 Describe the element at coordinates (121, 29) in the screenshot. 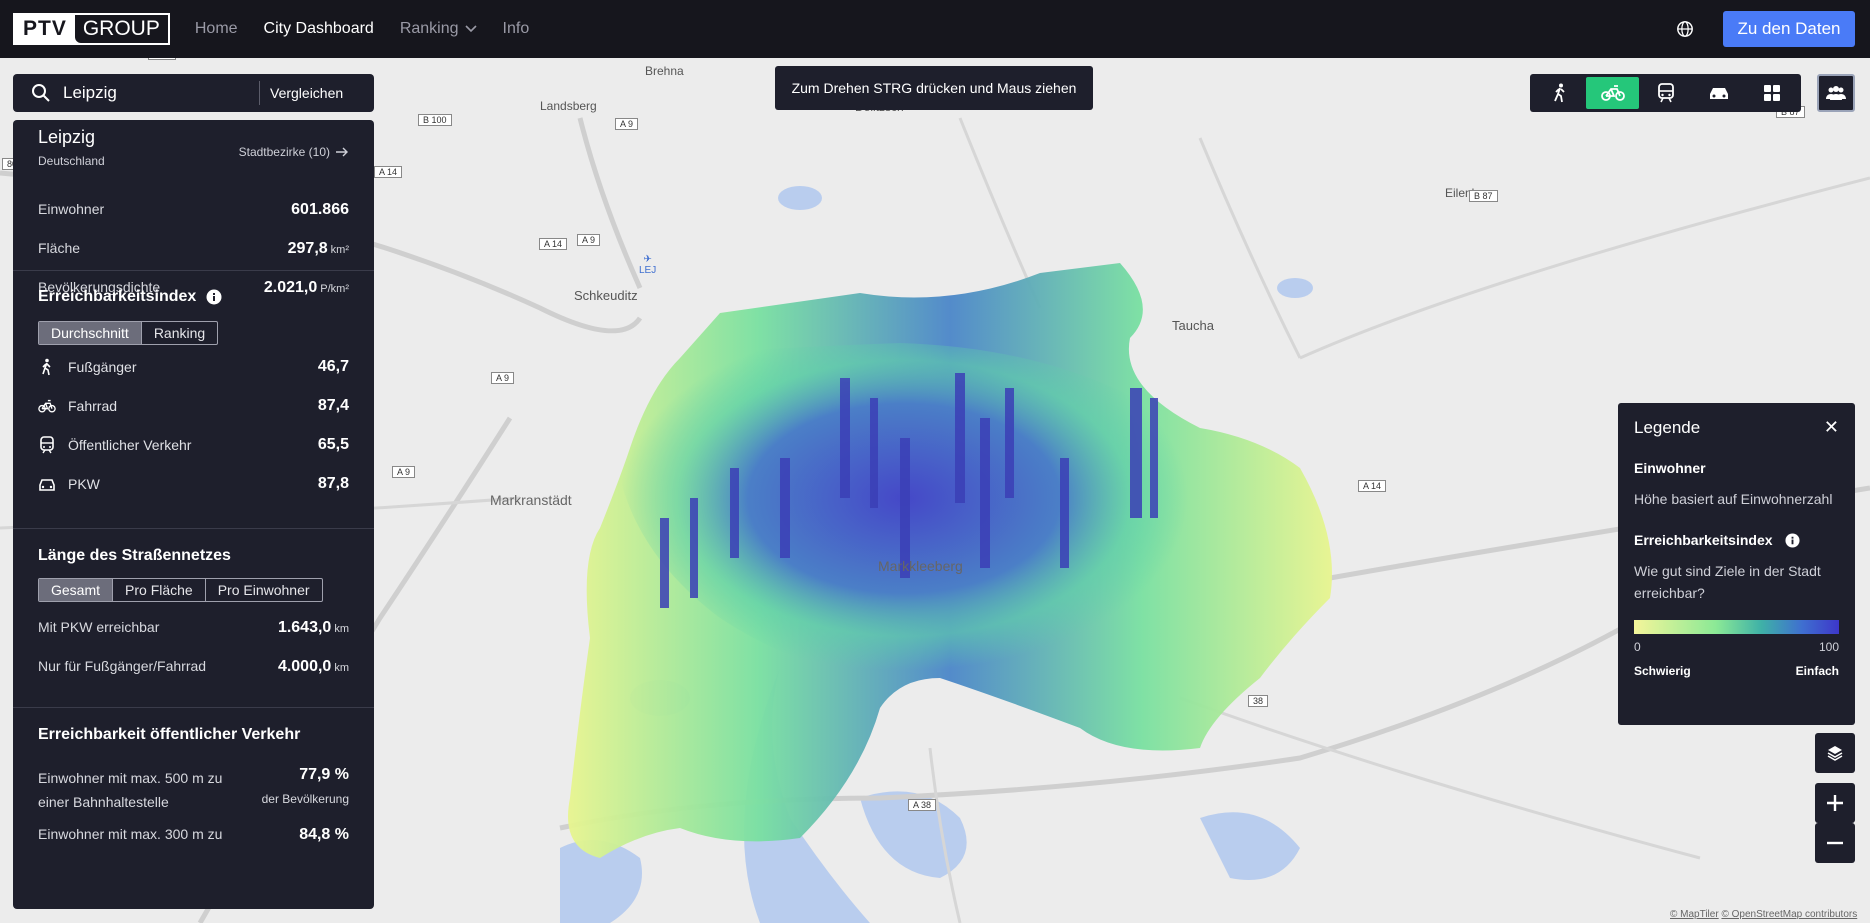

I see `logo-text-group: GROUP` at that location.